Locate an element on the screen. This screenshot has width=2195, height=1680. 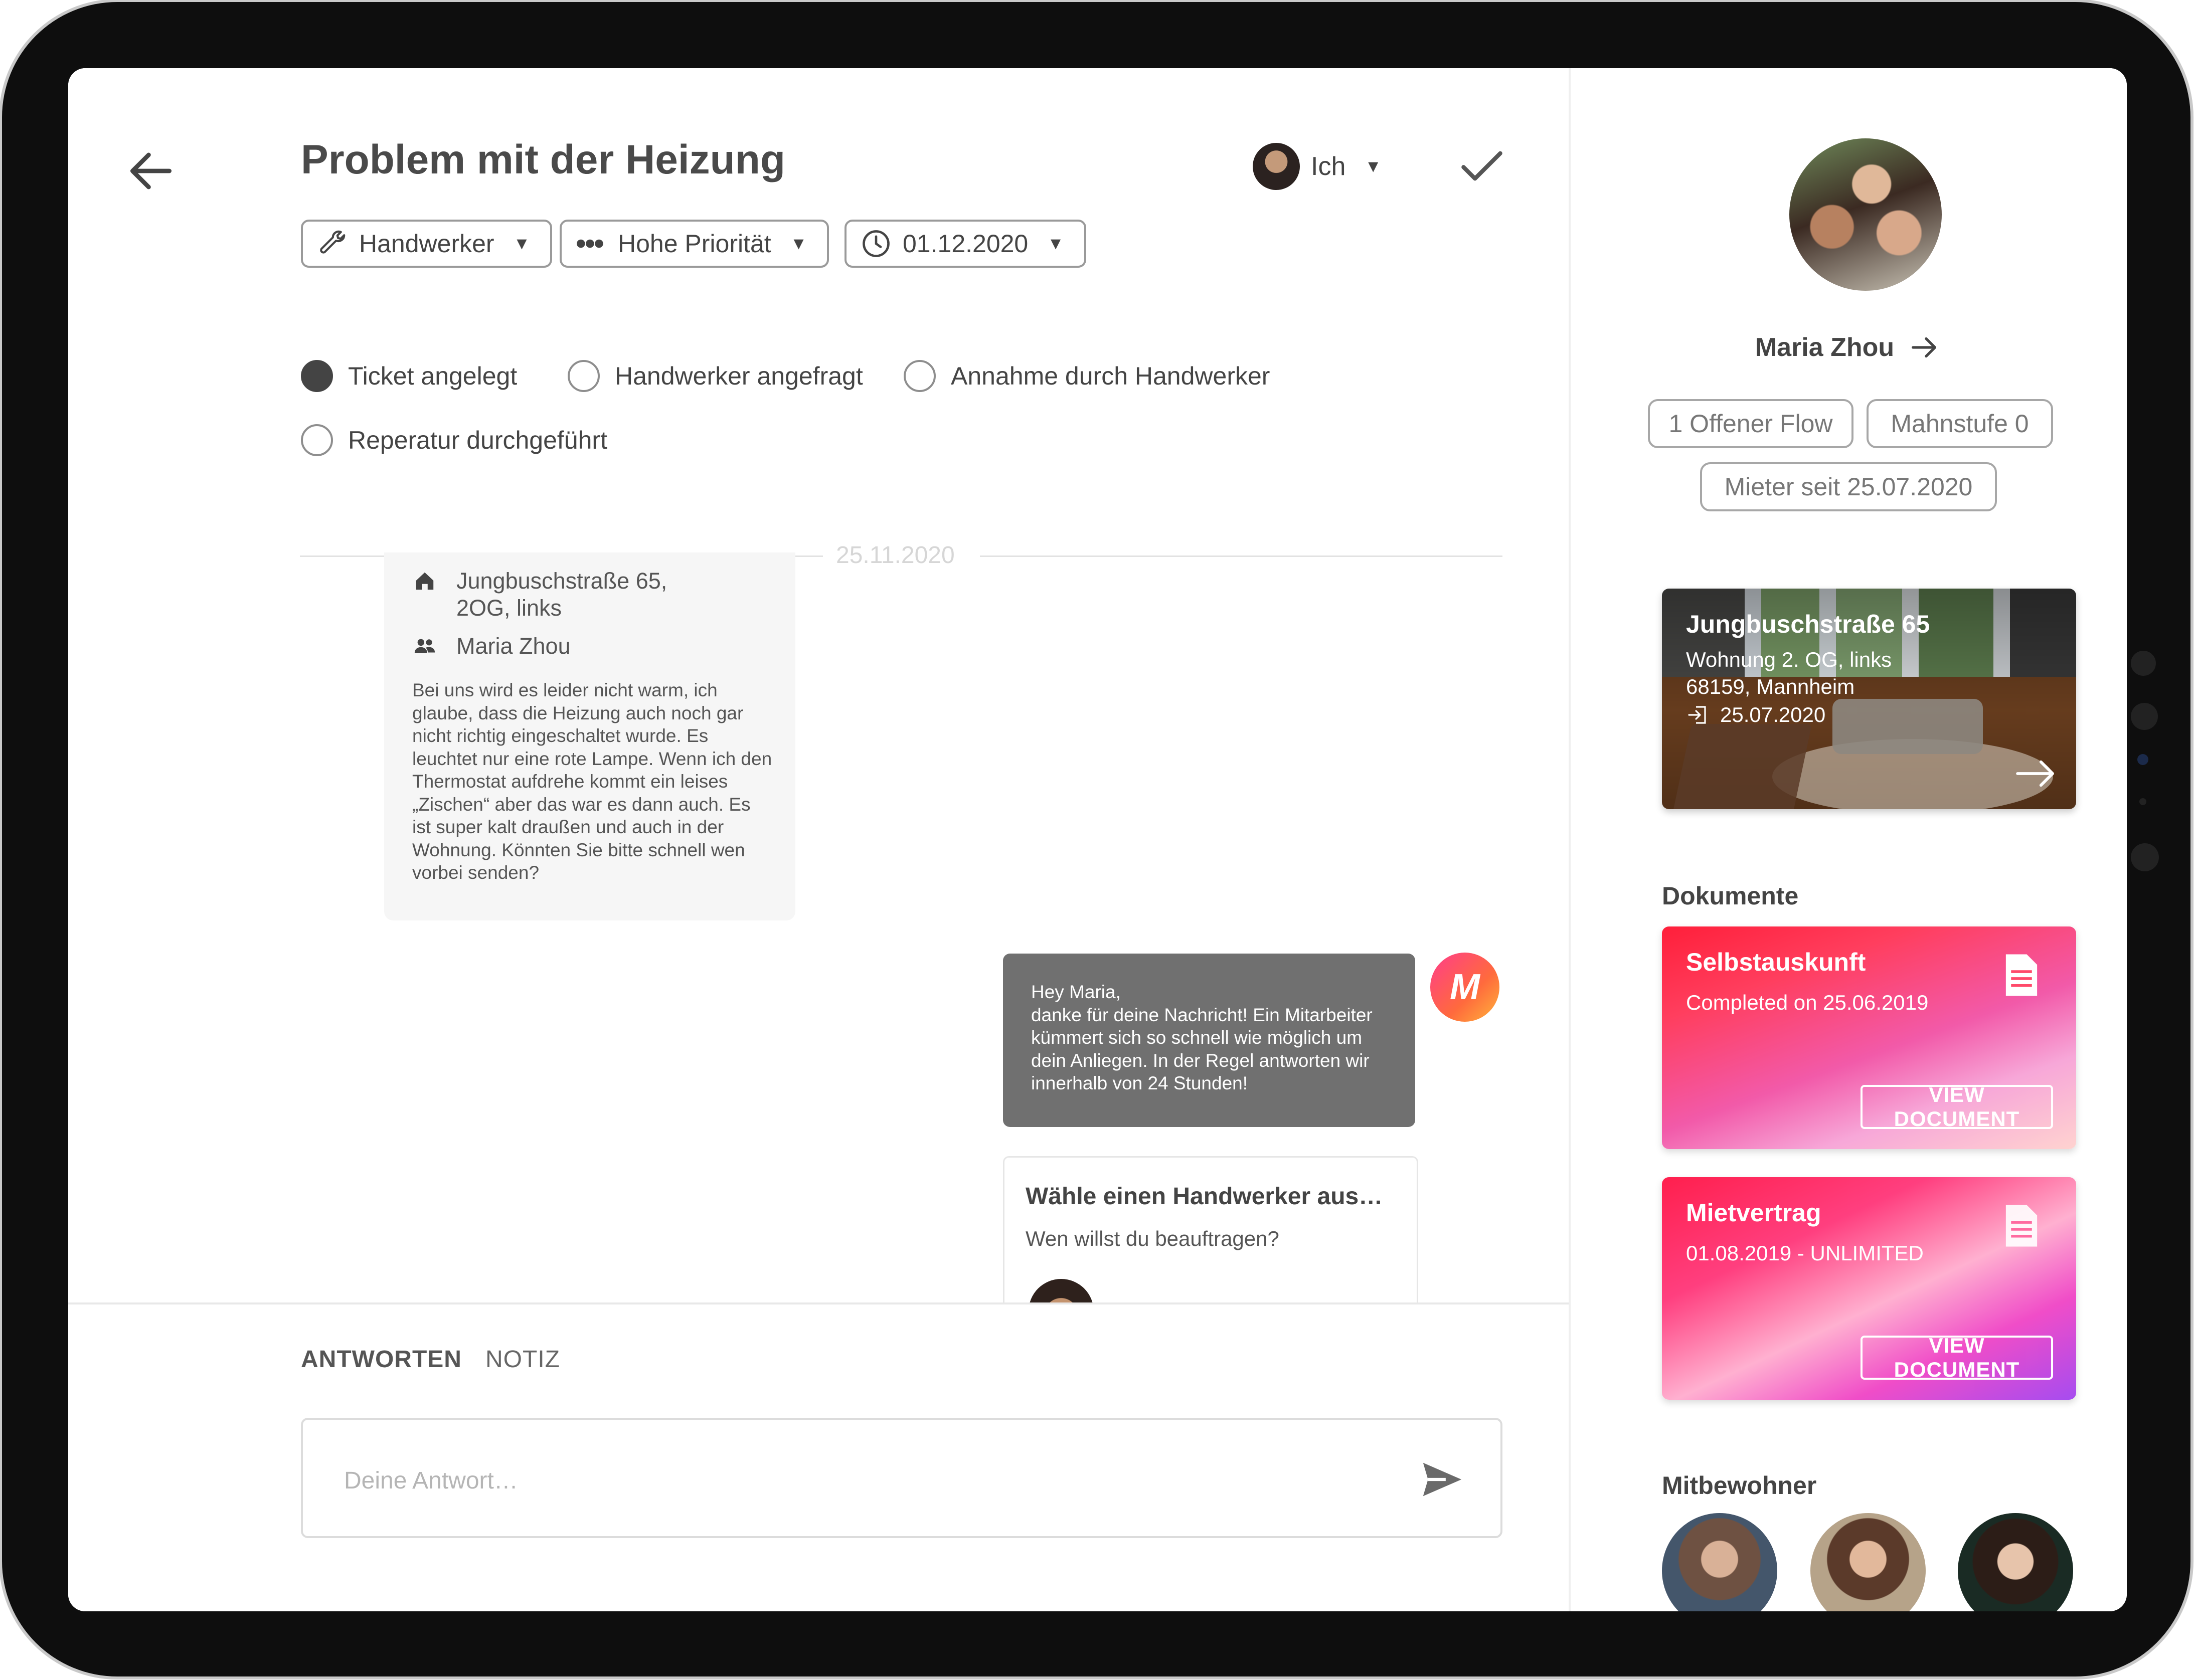
assignee-avatar is located at coordinates (1276, 167).